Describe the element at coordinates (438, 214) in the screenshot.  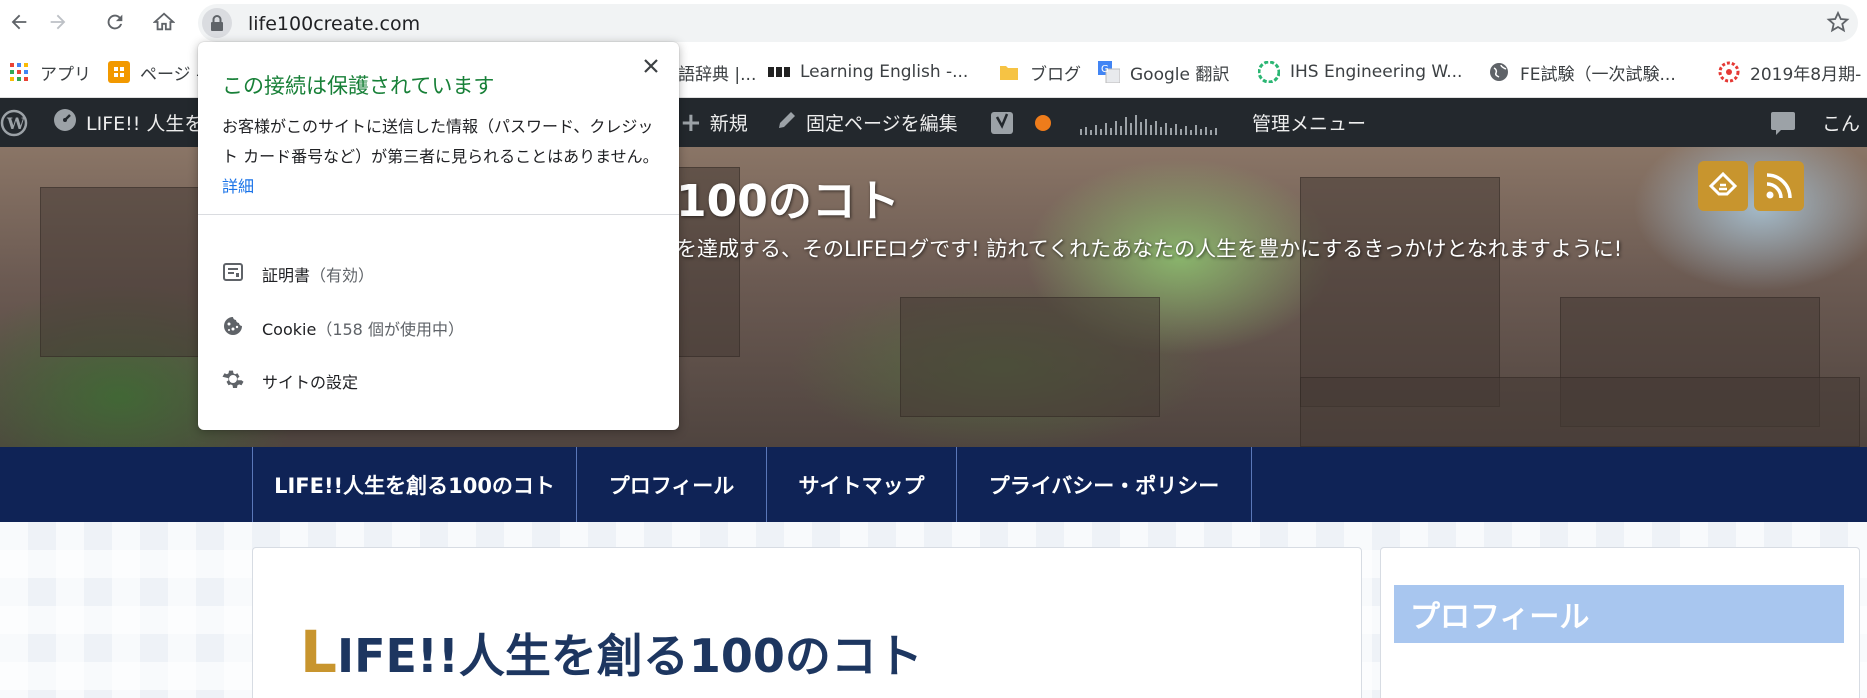
I see `popup-divider` at that location.